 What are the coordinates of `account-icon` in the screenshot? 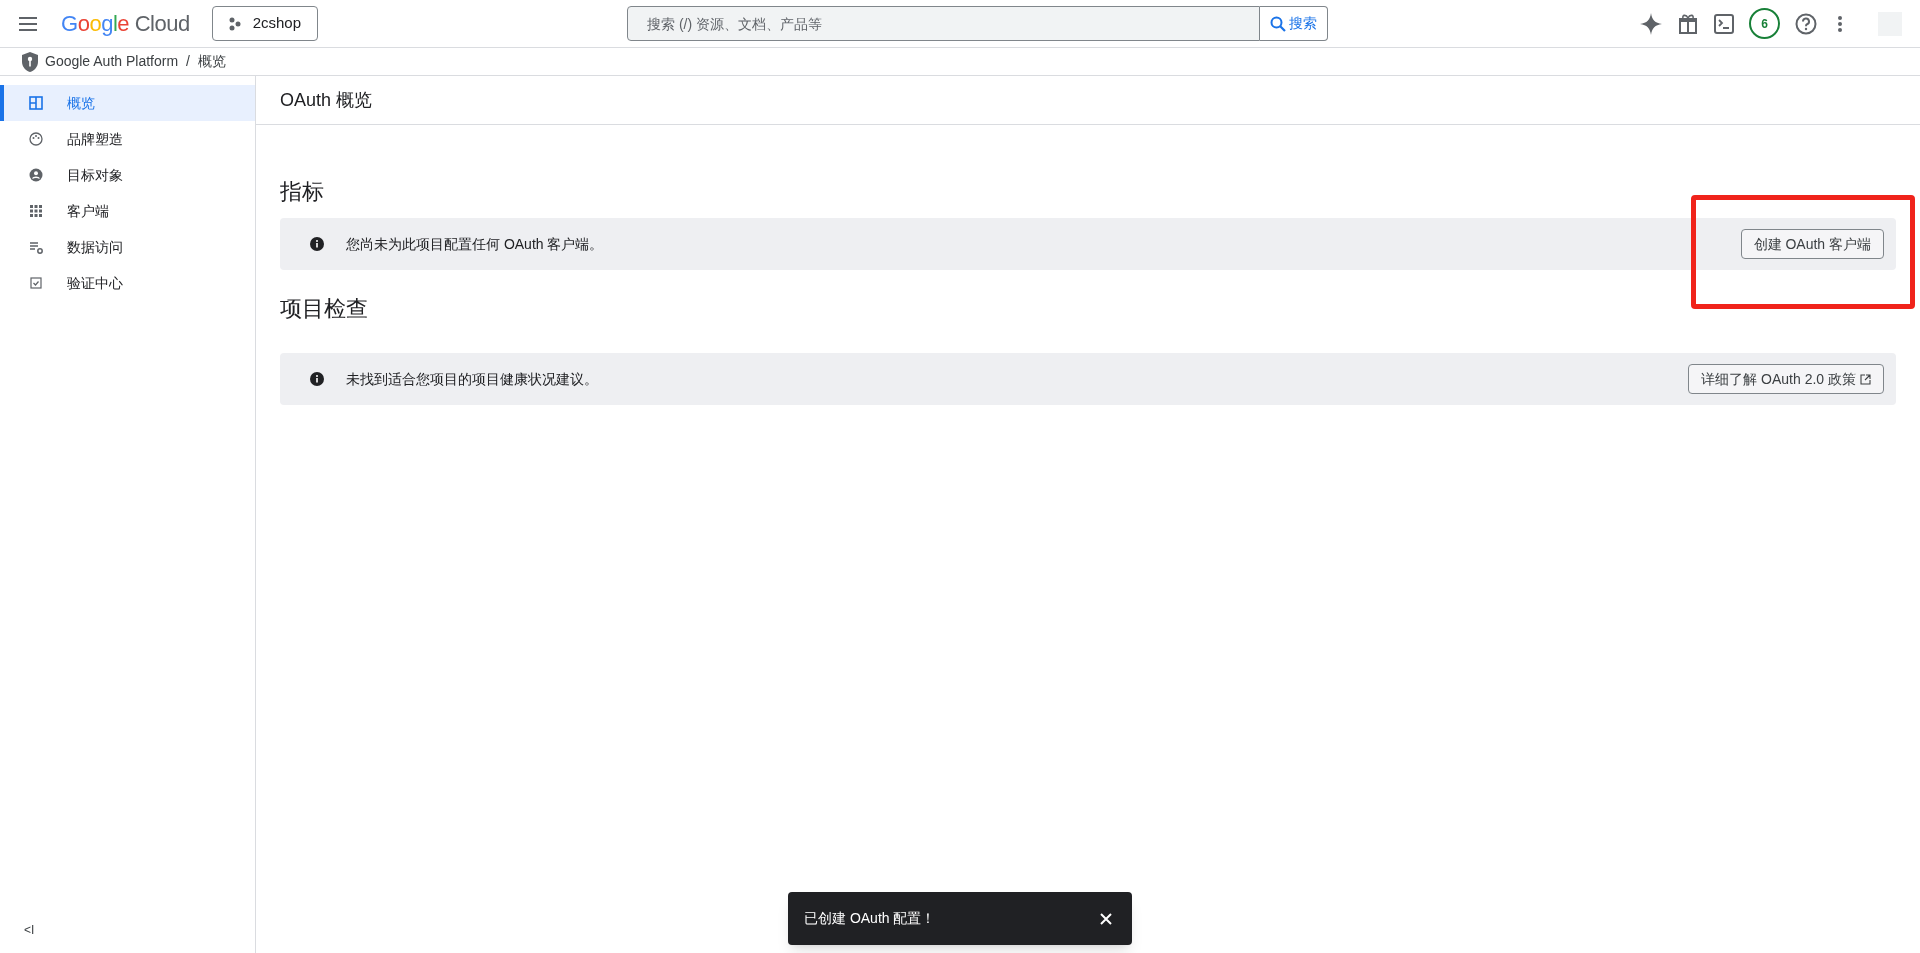 It's located at (36, 175).